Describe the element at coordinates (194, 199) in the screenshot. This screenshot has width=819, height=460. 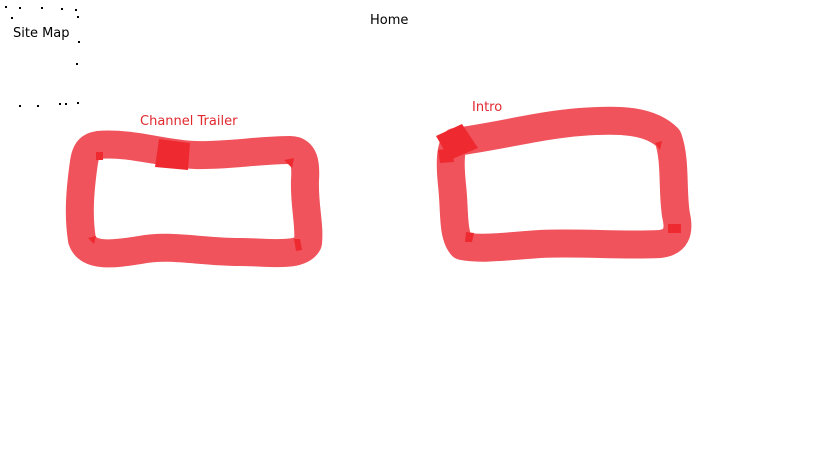
I see `channel-trailer-box` at that location.